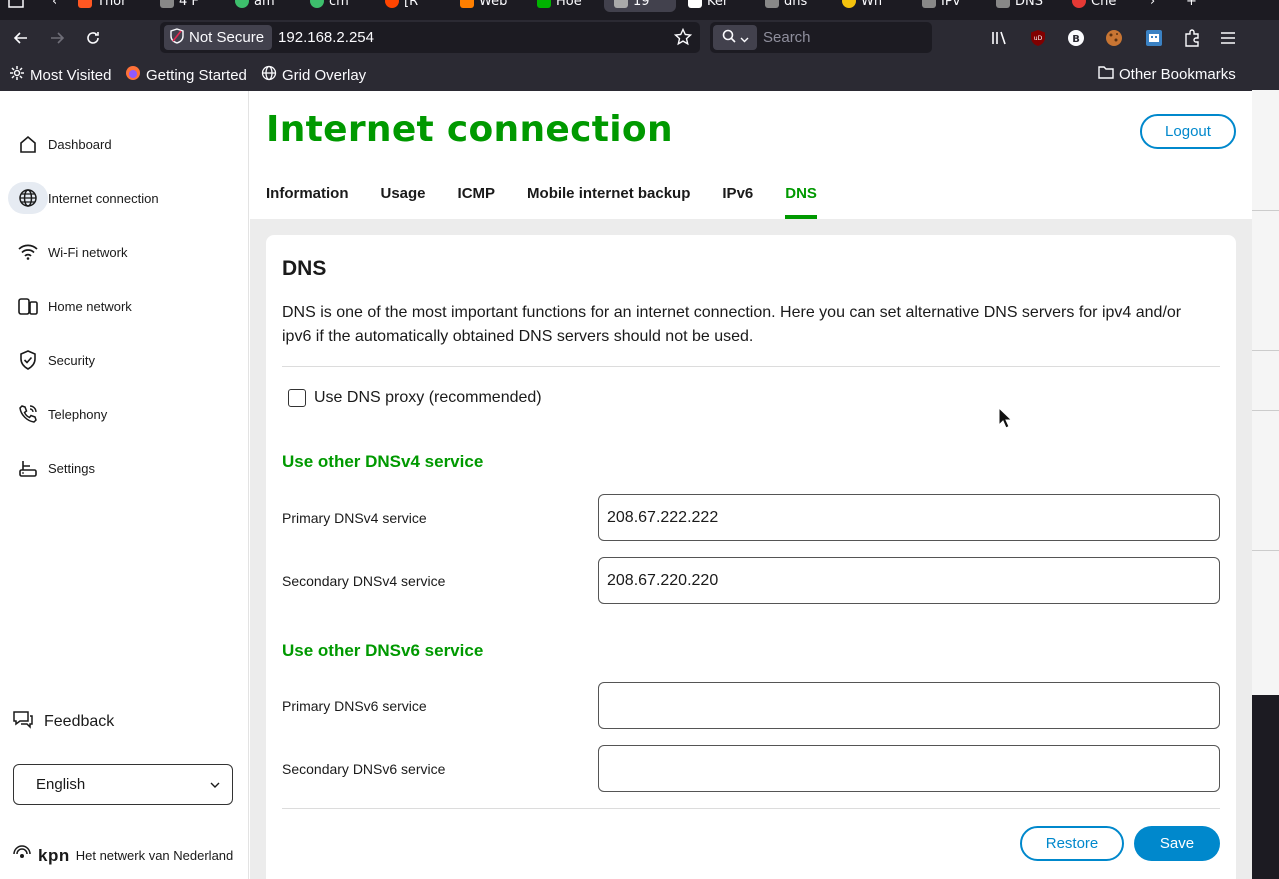  I want to click on browser-tab: Che, so click(1094, 6).